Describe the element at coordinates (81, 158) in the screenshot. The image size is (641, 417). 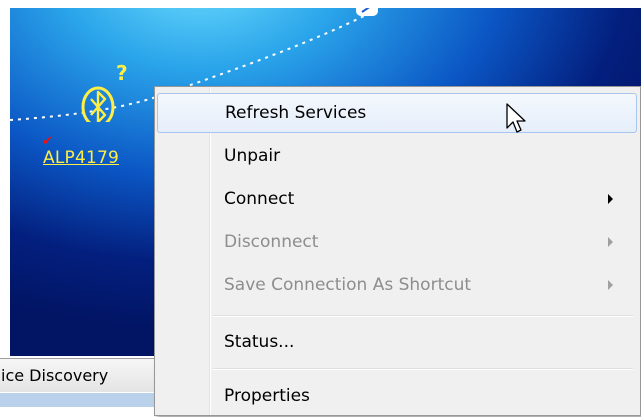
I see `device-name-link: ALP4179` at that location.